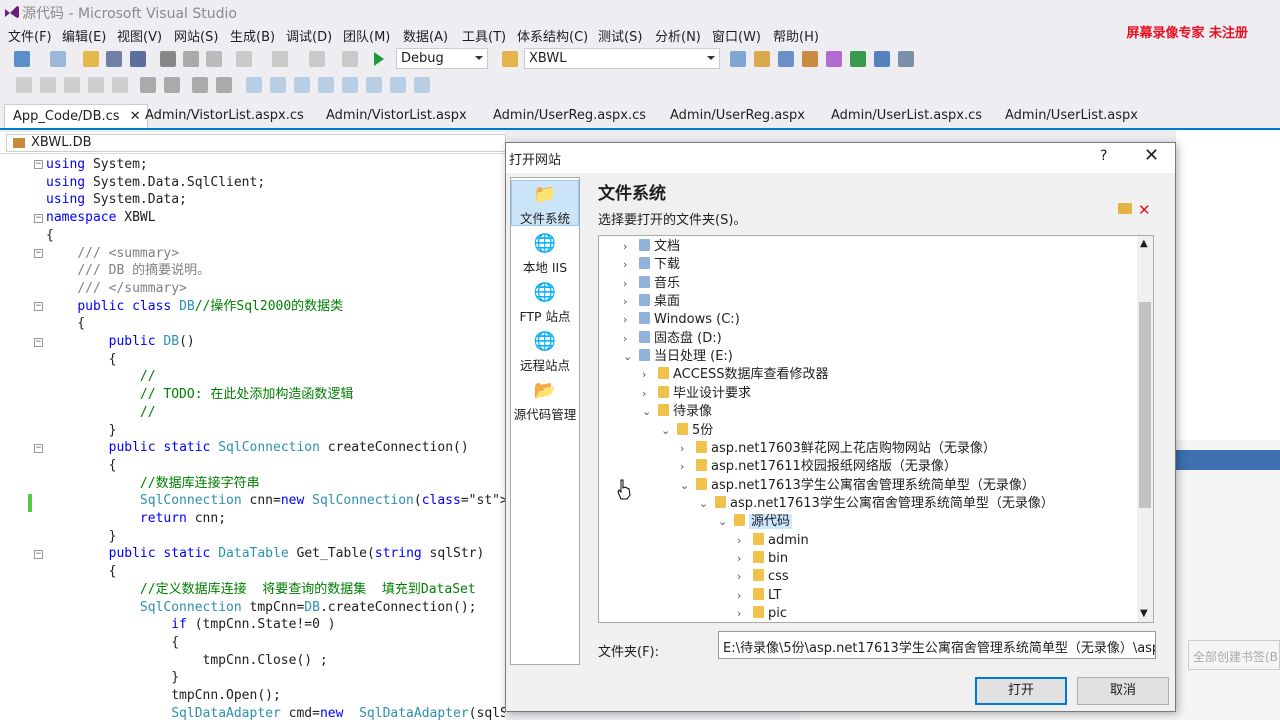 The width and height of the screenshot is (1280, 720). I want to click on tree-item: › 桌面, so click(651, 302).